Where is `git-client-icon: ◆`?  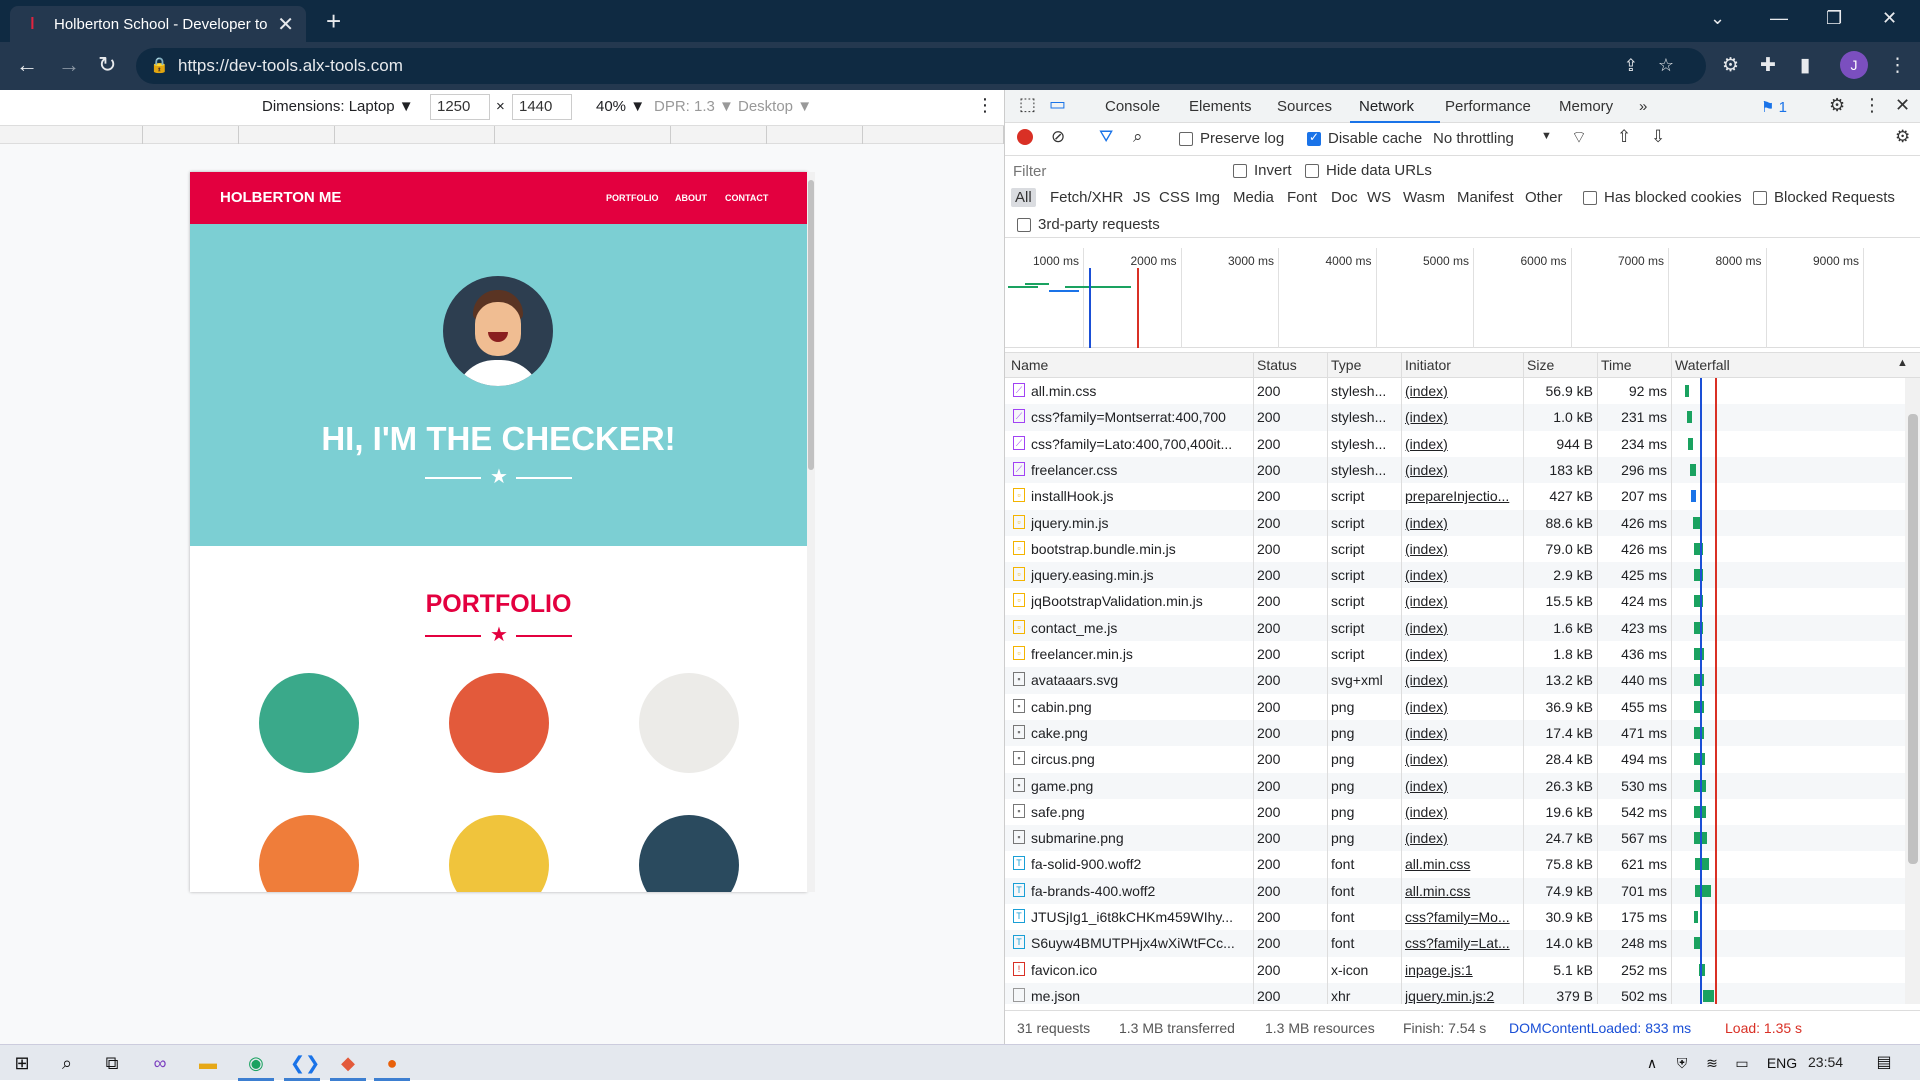
git-client-icon: ◆ is located at coordinates (348, 1066).